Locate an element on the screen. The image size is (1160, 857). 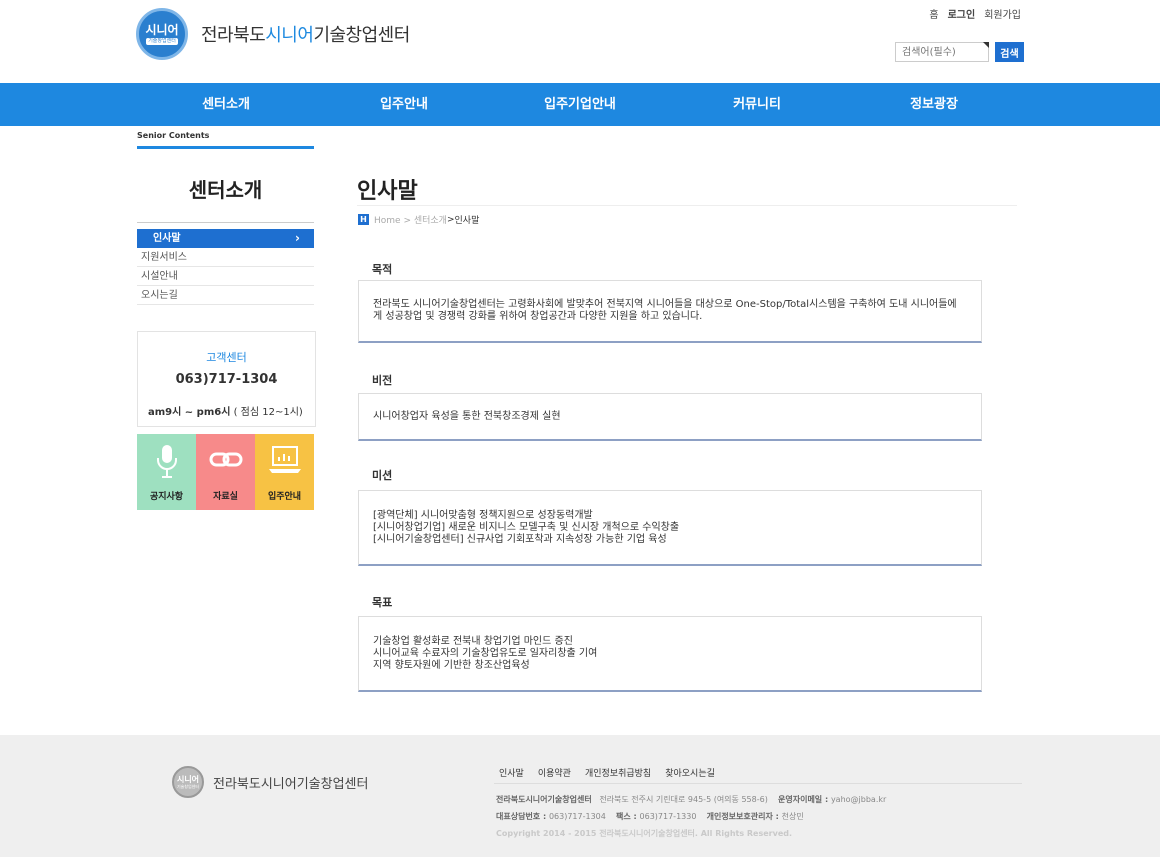
section-box-vision: 시니어창업자 육성을 통한 전북창조경제 실현 is located at coordinates (670, 417).